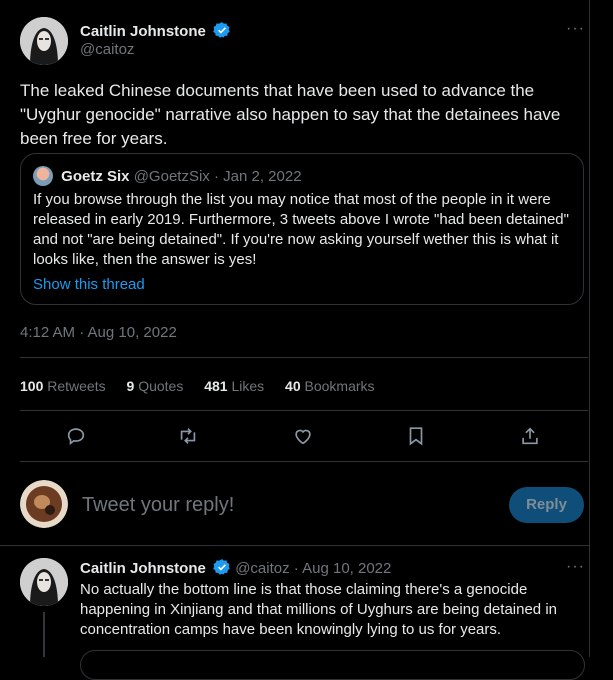 This screenshot has height=680, width=613. What do you see at coordinates (248, 386) in the screenshot?
I see `likes-label: Likes` at bounding box center [248, 386].